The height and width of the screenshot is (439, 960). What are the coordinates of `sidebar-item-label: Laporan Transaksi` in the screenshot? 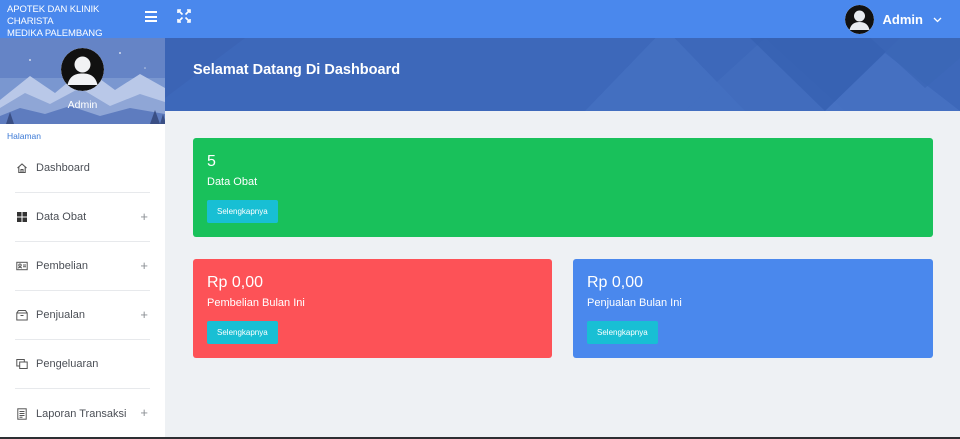 It's located at (81, 413).